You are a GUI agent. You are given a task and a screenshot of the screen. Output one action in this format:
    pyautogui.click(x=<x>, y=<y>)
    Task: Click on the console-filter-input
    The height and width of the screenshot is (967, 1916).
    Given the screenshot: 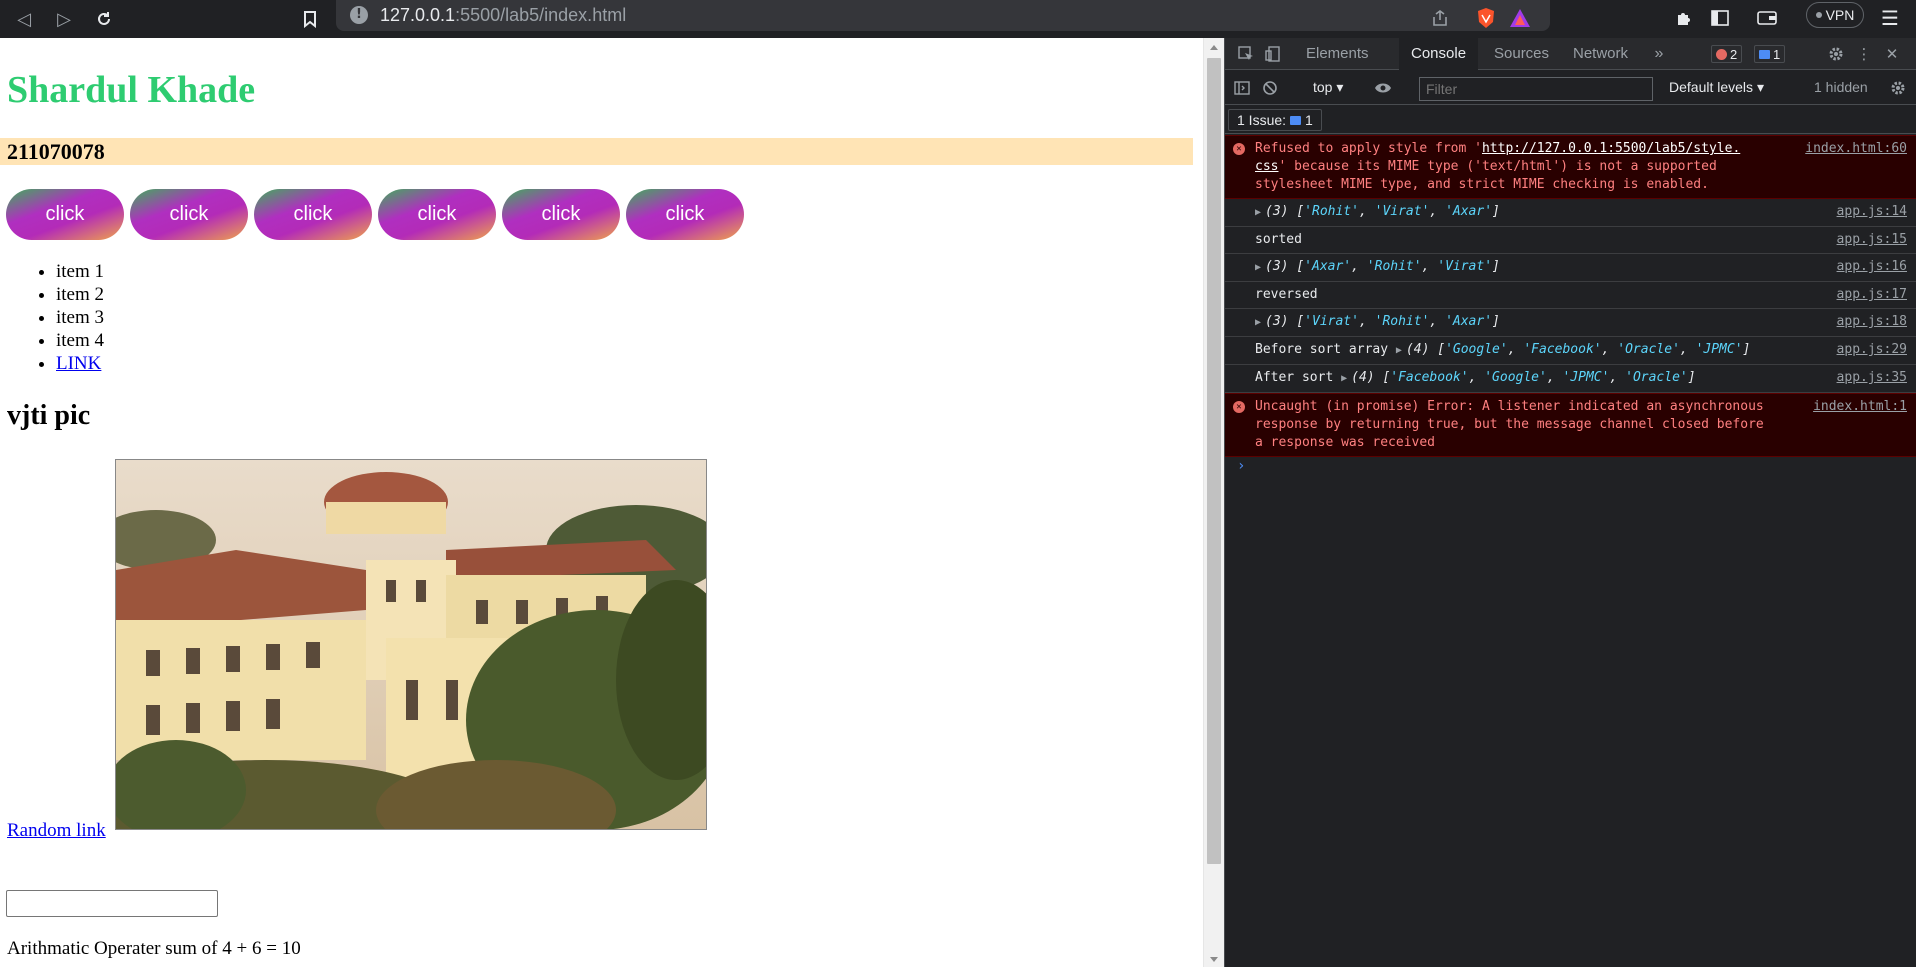 What is the action you would take?
    pyautogui.click(x=1536, y=89)
    